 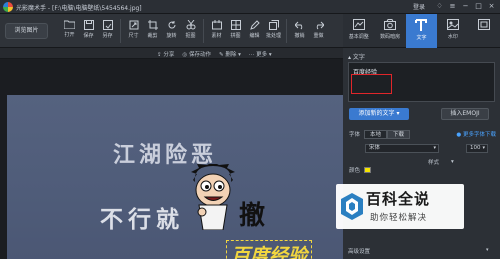 I want to click on delete-button: ✎ 删除 ▾, so click(x=230, y=54).